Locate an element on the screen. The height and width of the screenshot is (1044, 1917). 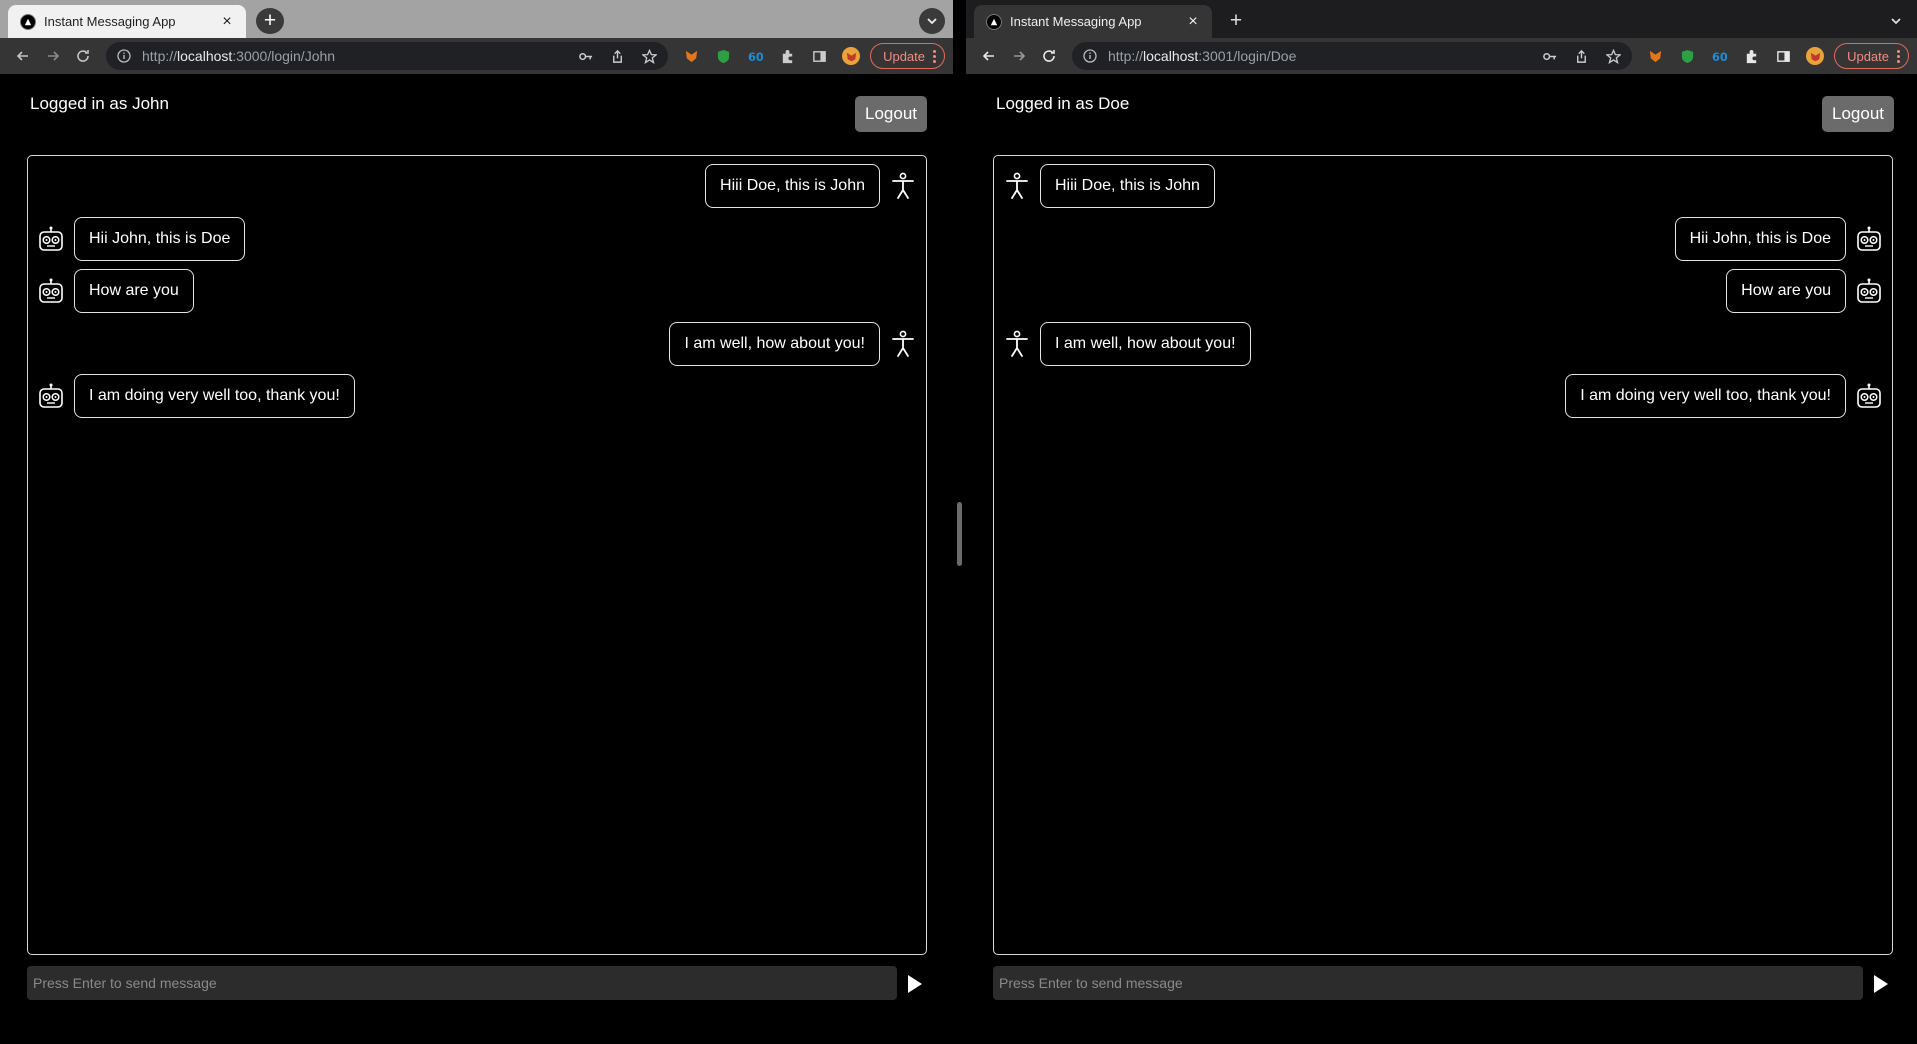
address-bar: http://localhost:3000/login/John is located at coordinates (387, 56).